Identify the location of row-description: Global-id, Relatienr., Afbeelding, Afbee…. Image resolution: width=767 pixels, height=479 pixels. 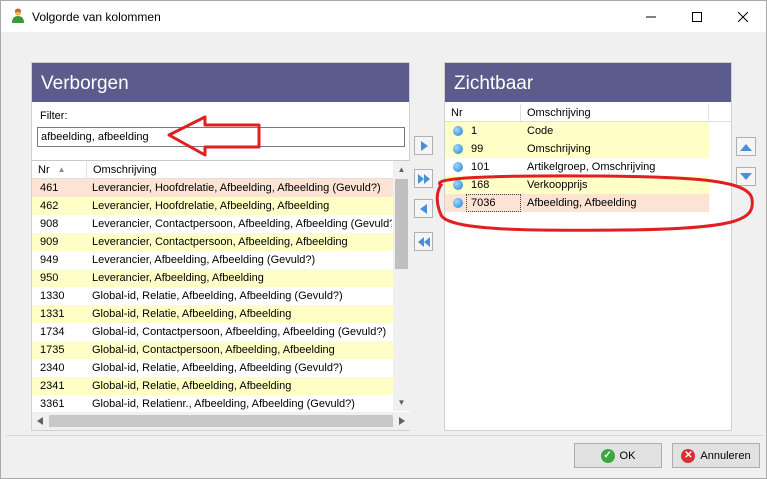
(223, 404).